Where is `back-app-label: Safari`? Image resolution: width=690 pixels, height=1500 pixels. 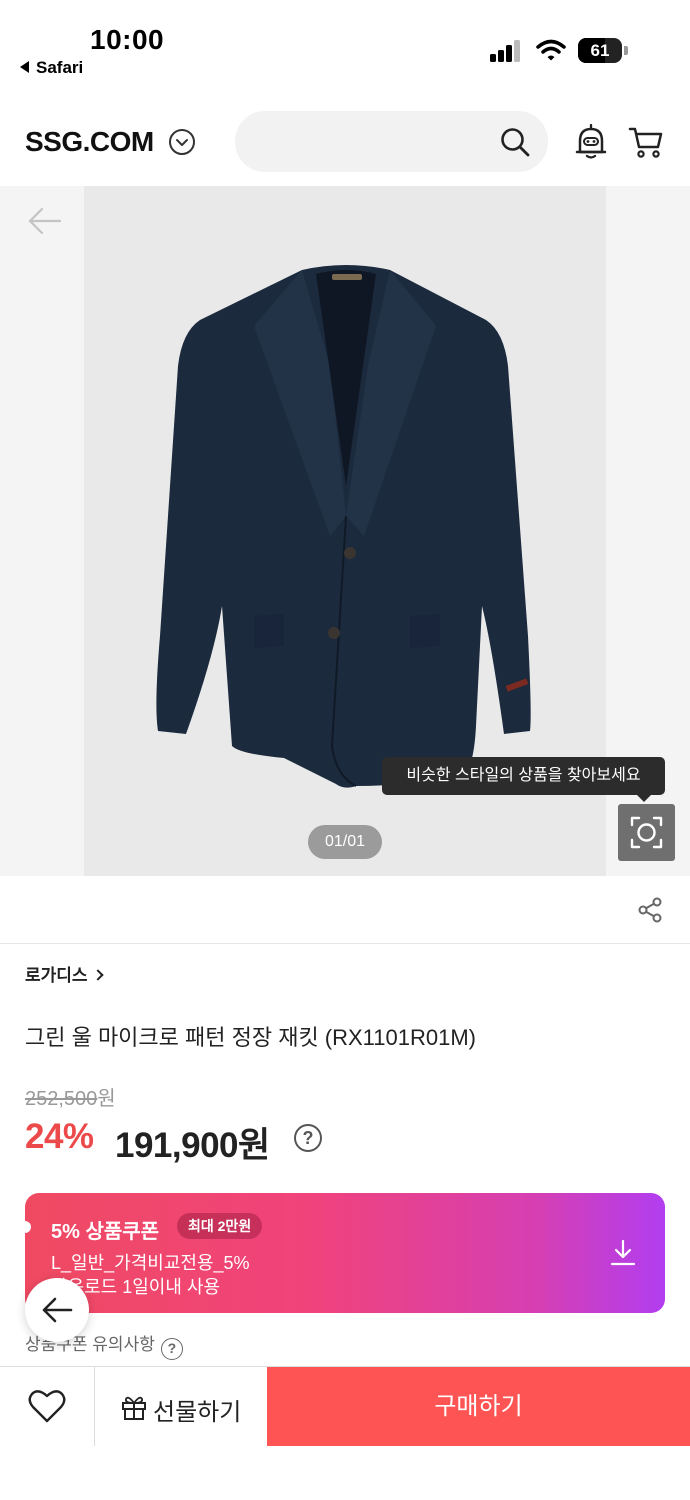
back-app-label: Safari is located at coordinates (60, 67).